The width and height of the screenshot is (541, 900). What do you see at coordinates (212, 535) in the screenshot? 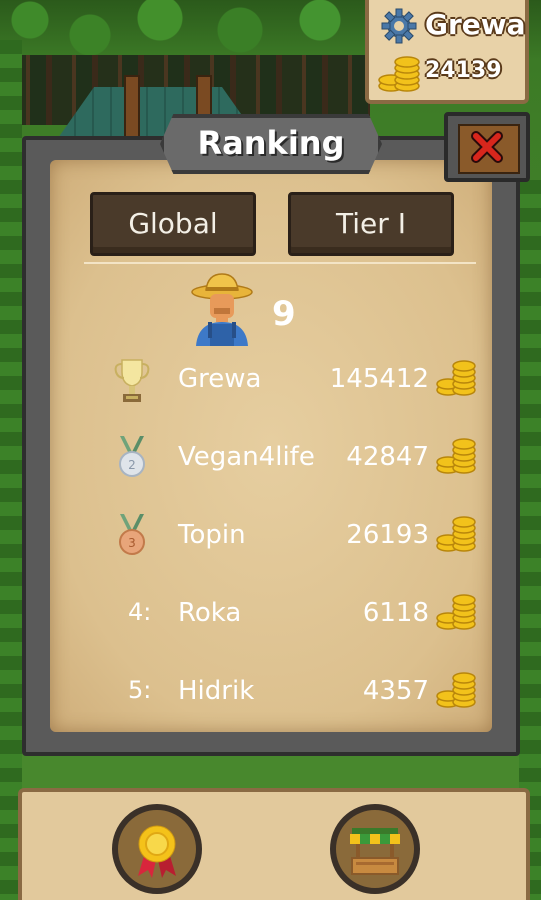
I see `player-name: Topin` at bounding box center [212, 535].